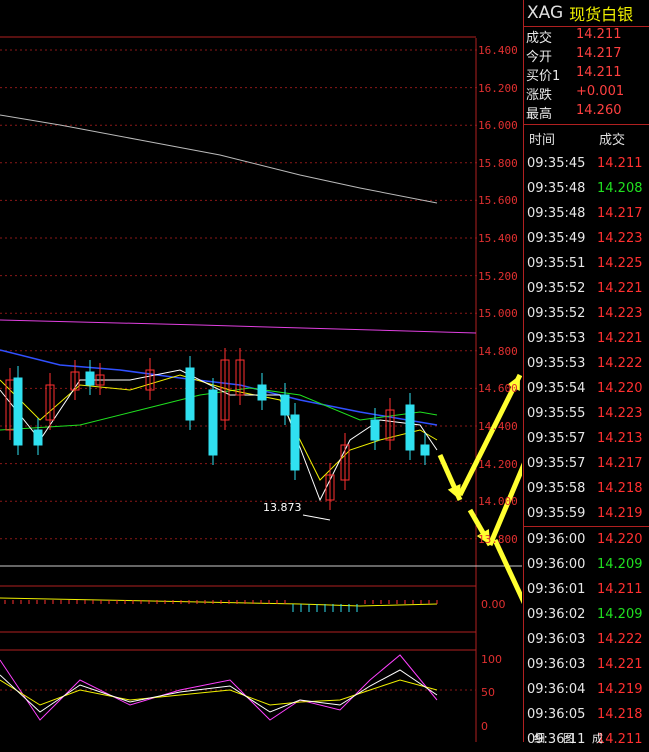 Image resolution: width=649 pixels, height=752 pixels. Describe the element at coordinates (498, 426) in the screenshot. I see `price-tick-label: 14.400` at that location.